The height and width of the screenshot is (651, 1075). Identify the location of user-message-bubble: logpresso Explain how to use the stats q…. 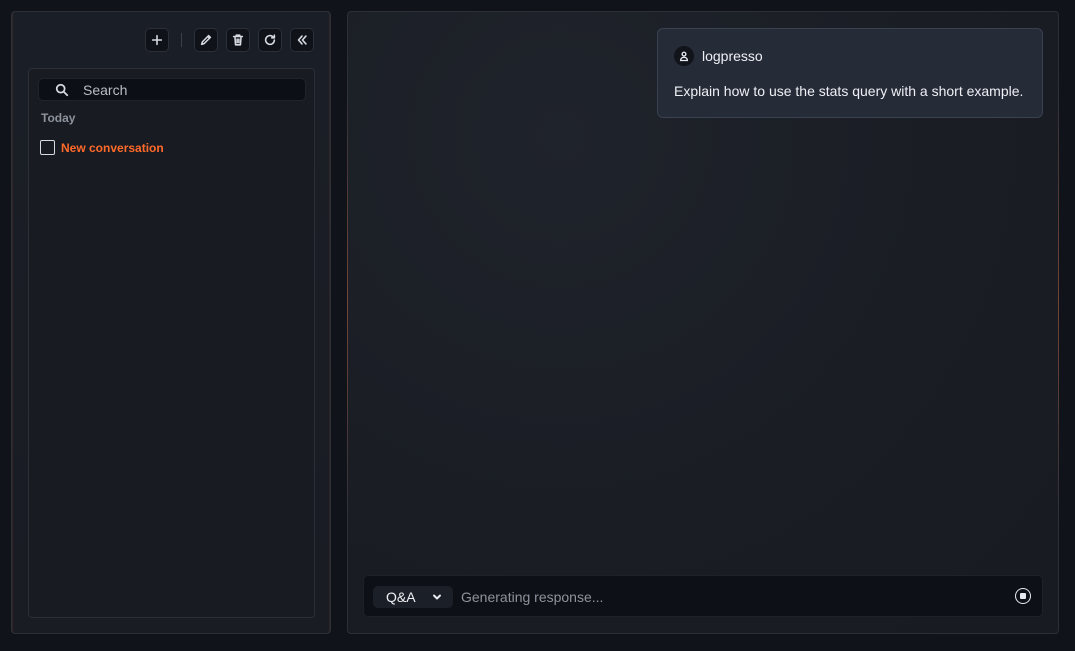
(850, 73).